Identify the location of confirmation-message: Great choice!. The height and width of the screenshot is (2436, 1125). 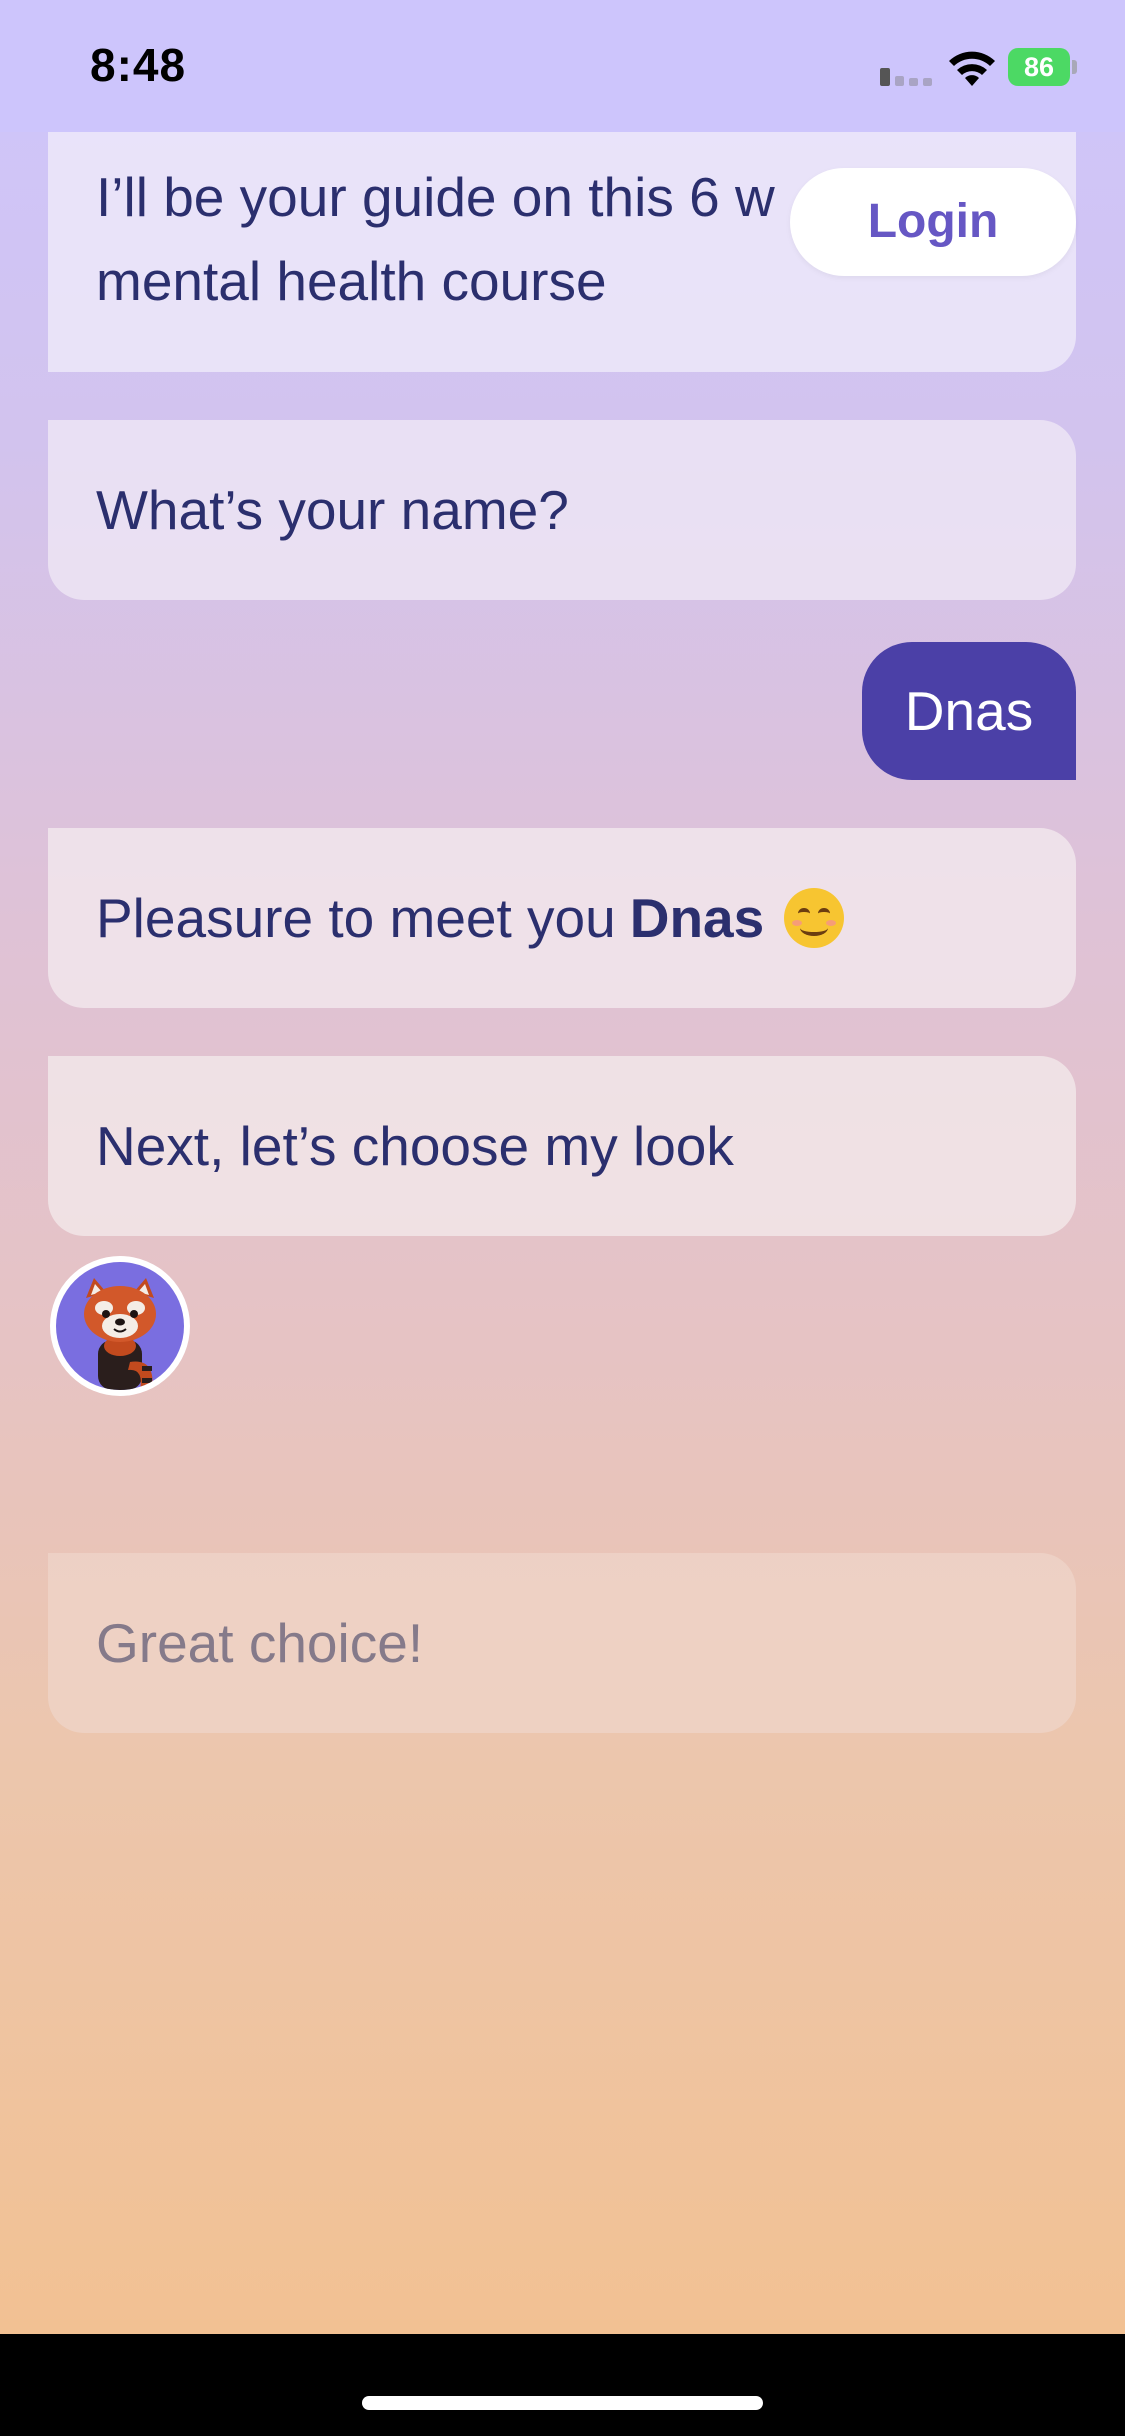
(562, 1643).